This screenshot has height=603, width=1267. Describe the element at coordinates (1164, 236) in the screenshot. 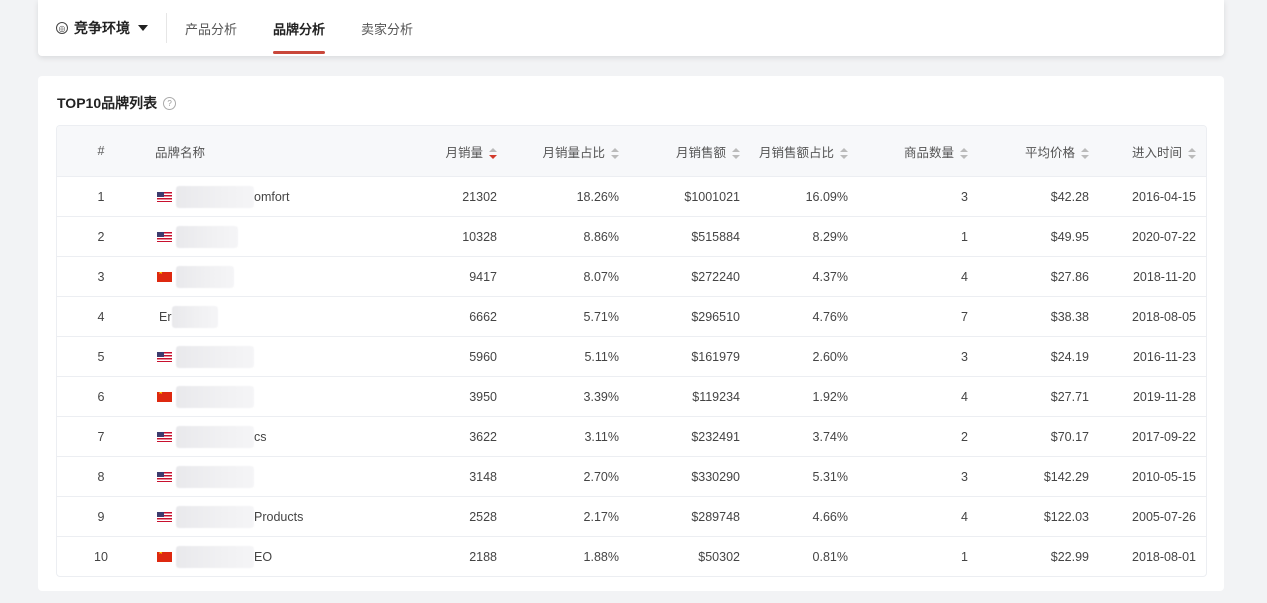

I see `row-entry-time: 2020-07-22` at that location.